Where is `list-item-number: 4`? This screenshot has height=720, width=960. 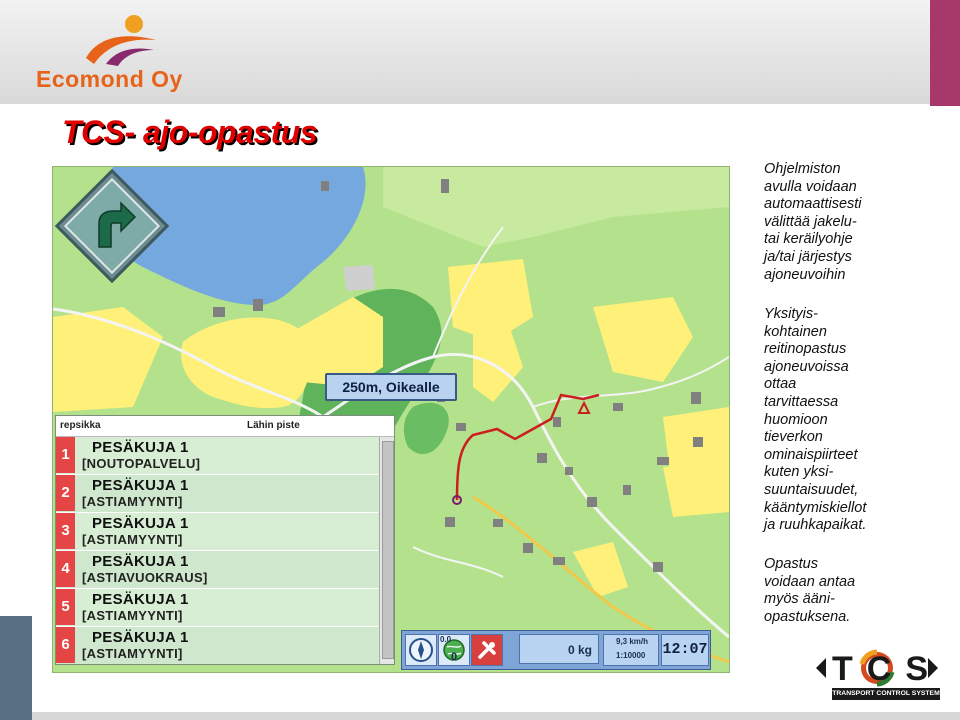 list-item-number: 4 is located at coordinates (65, 569).